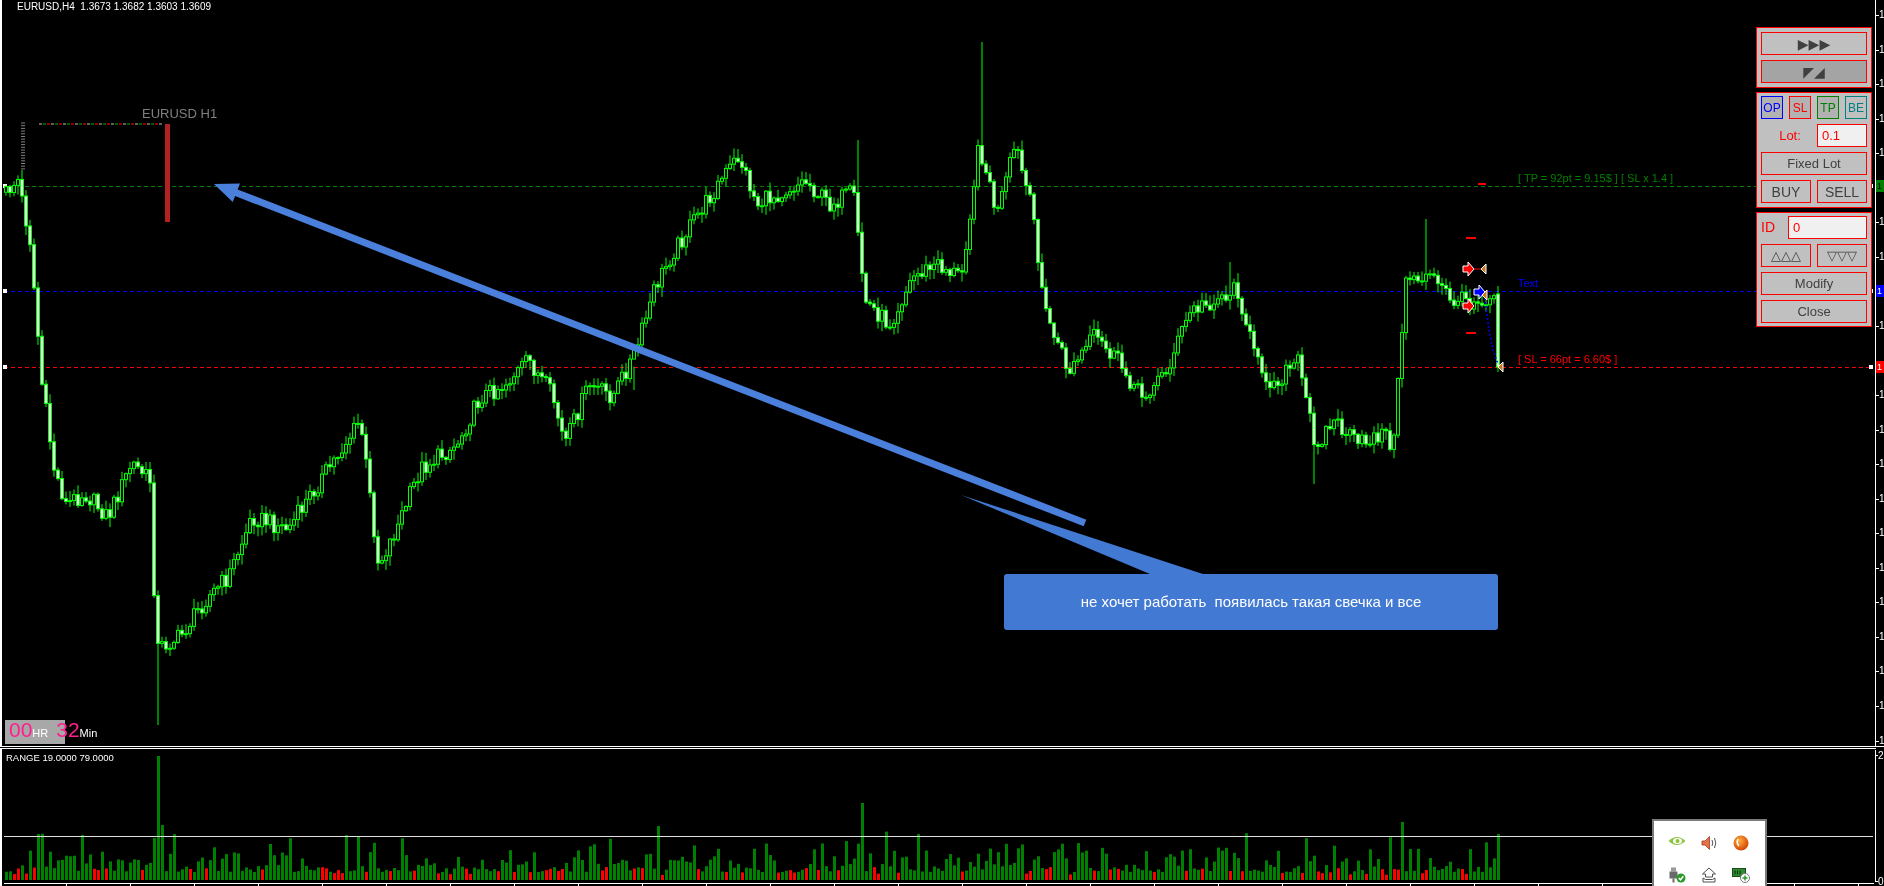 The width and height of the screenshot is (1884, 886). What do you see at coordinates (1596, 178) in the screenshot?
I see `take-profit-label: [ TP = 92pt = 9.15$ ] [ SL x 1.4 ]` at bounding box center [1596, 178].